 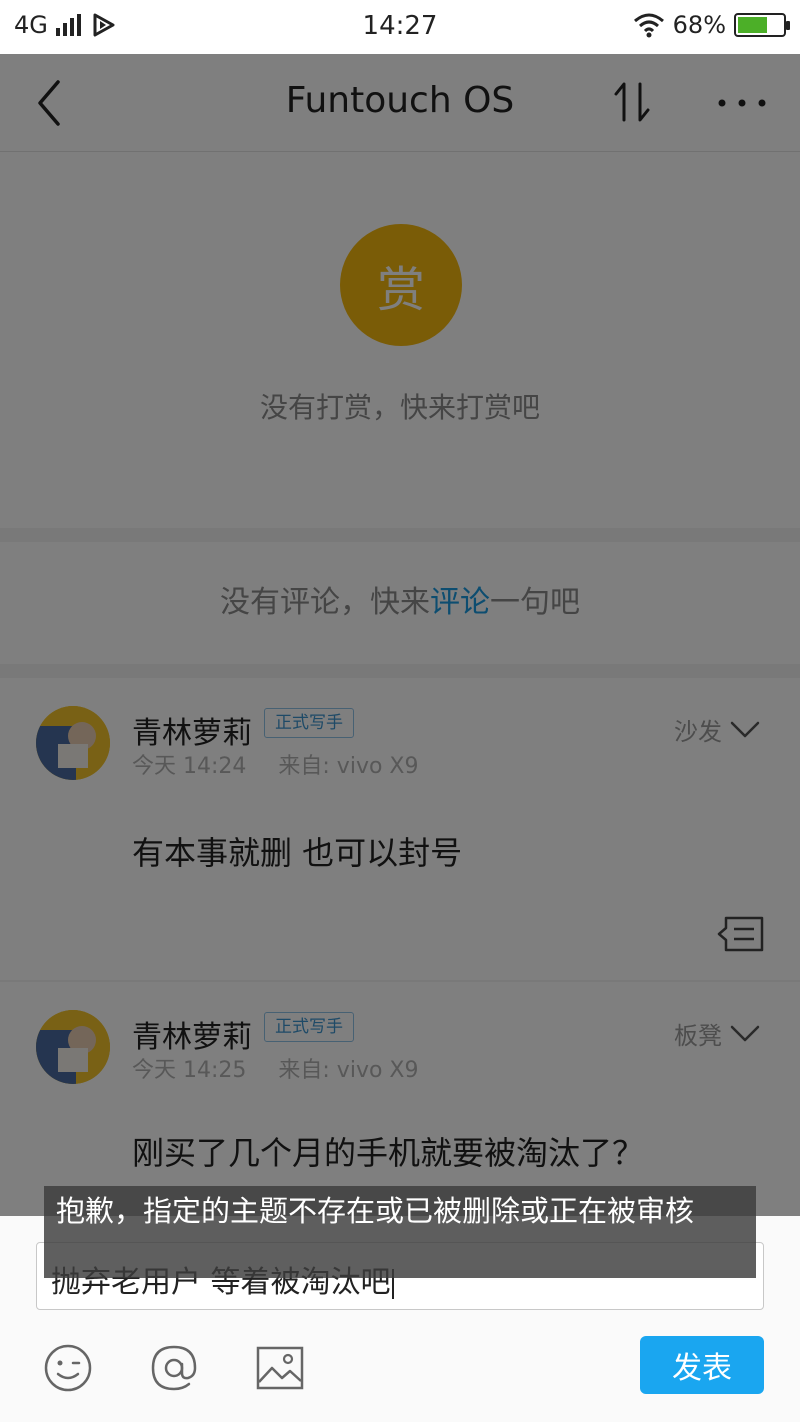 I want to click on toast-message: 抱歉，指定的主题不存在或已被删除或正在被审核, so click(x=400, y=1232).